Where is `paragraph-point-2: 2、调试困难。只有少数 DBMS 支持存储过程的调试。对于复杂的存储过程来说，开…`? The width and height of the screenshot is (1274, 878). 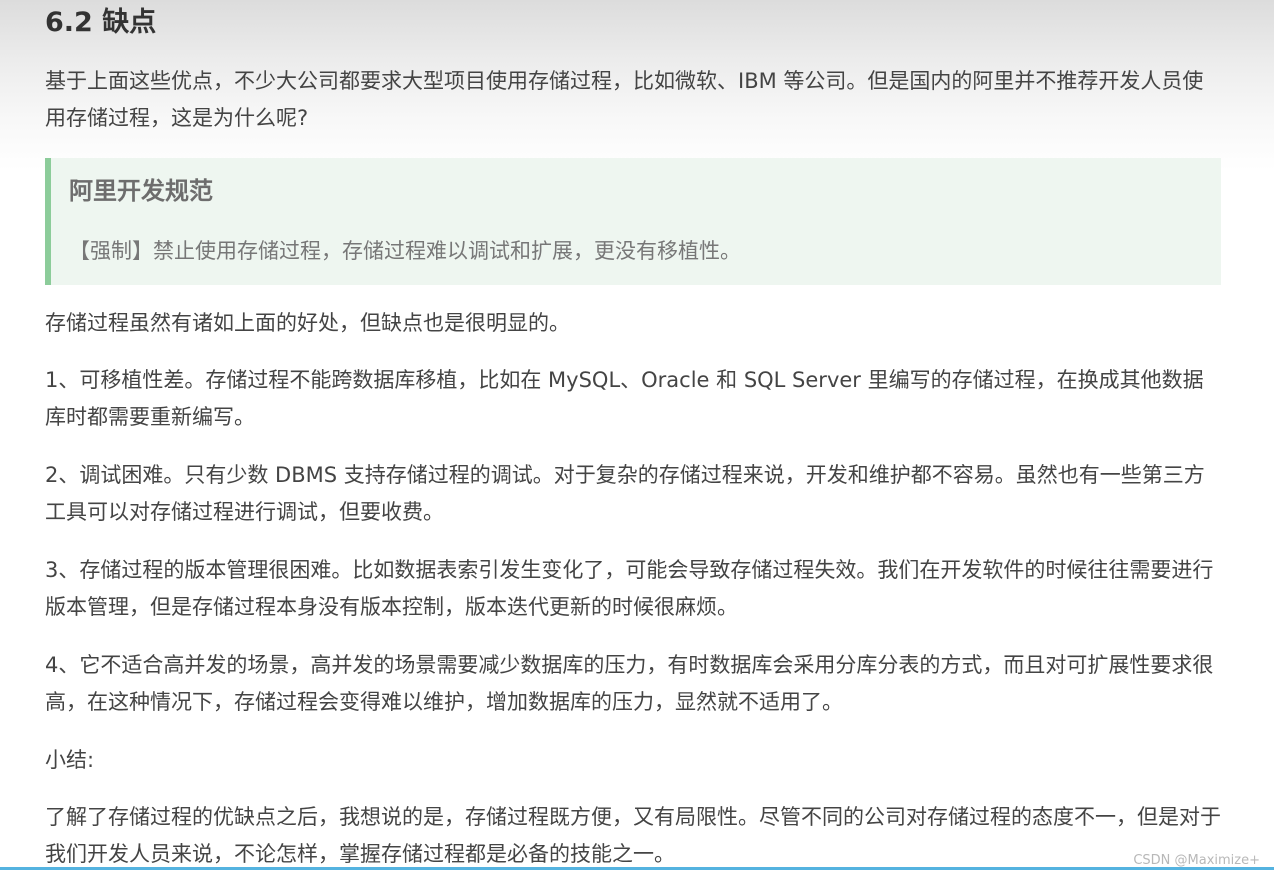 paragraph-point-2: 2、调试困难。只有少数 DBMS 支持存储过程的调试。对于复杂的存储过程来说，开… is located at coordinates (625, 493).